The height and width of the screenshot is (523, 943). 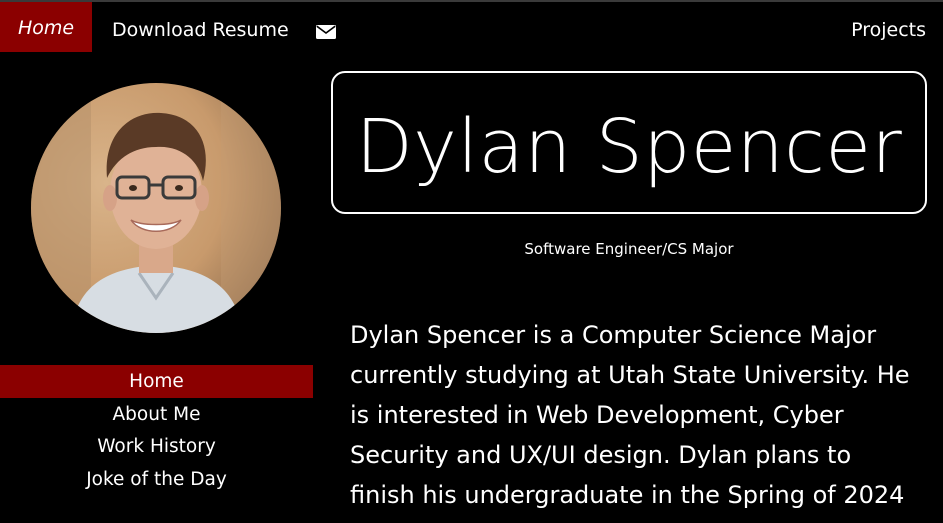 I want to click on sidebar-item-work-history: Work History, so click(x=156, y=446).